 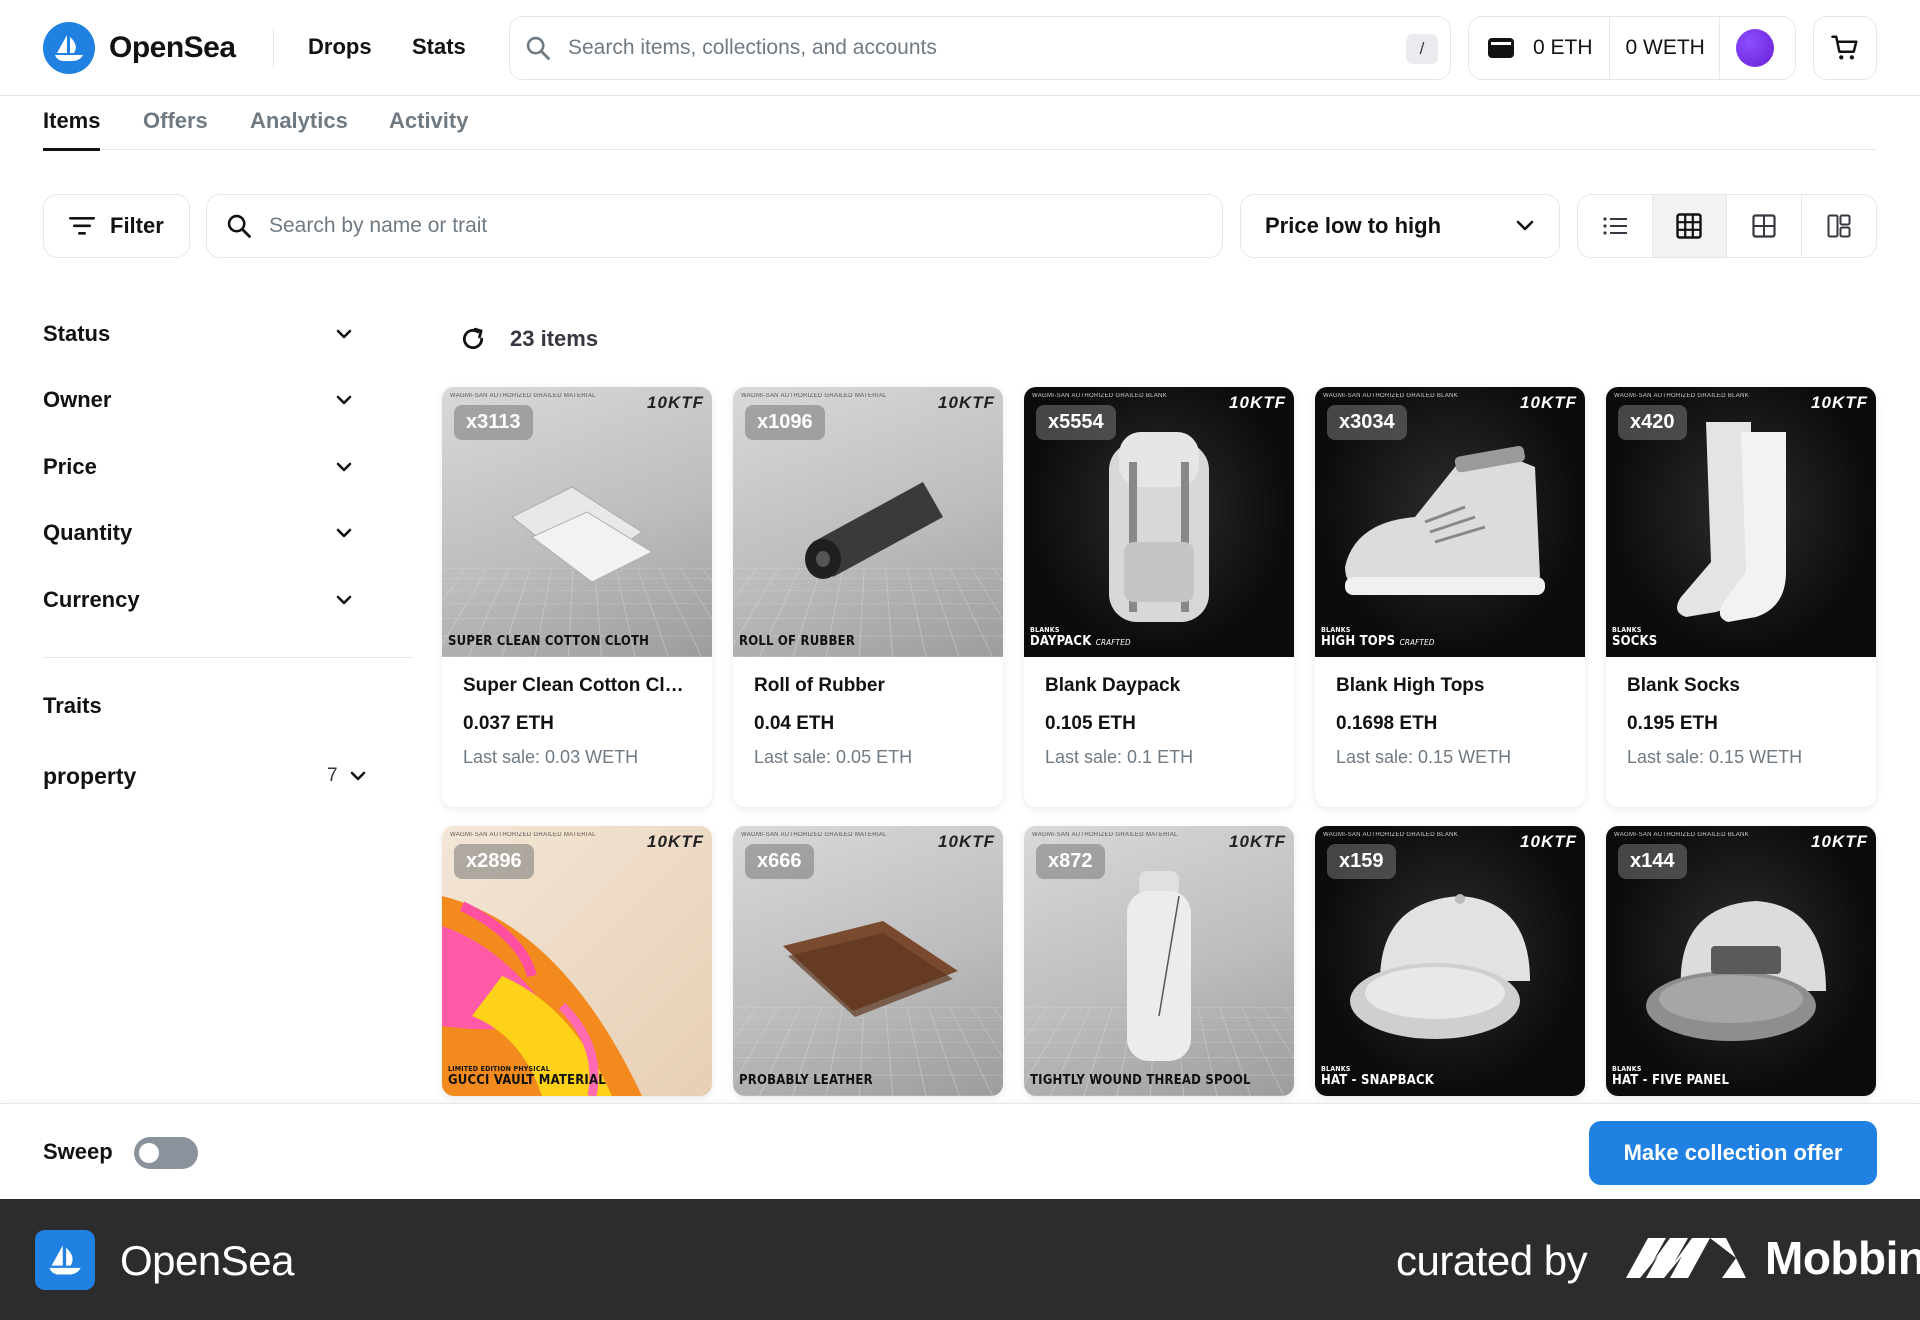 I want to click on item-name: Blank Socks, so click(x=1683, y=685).